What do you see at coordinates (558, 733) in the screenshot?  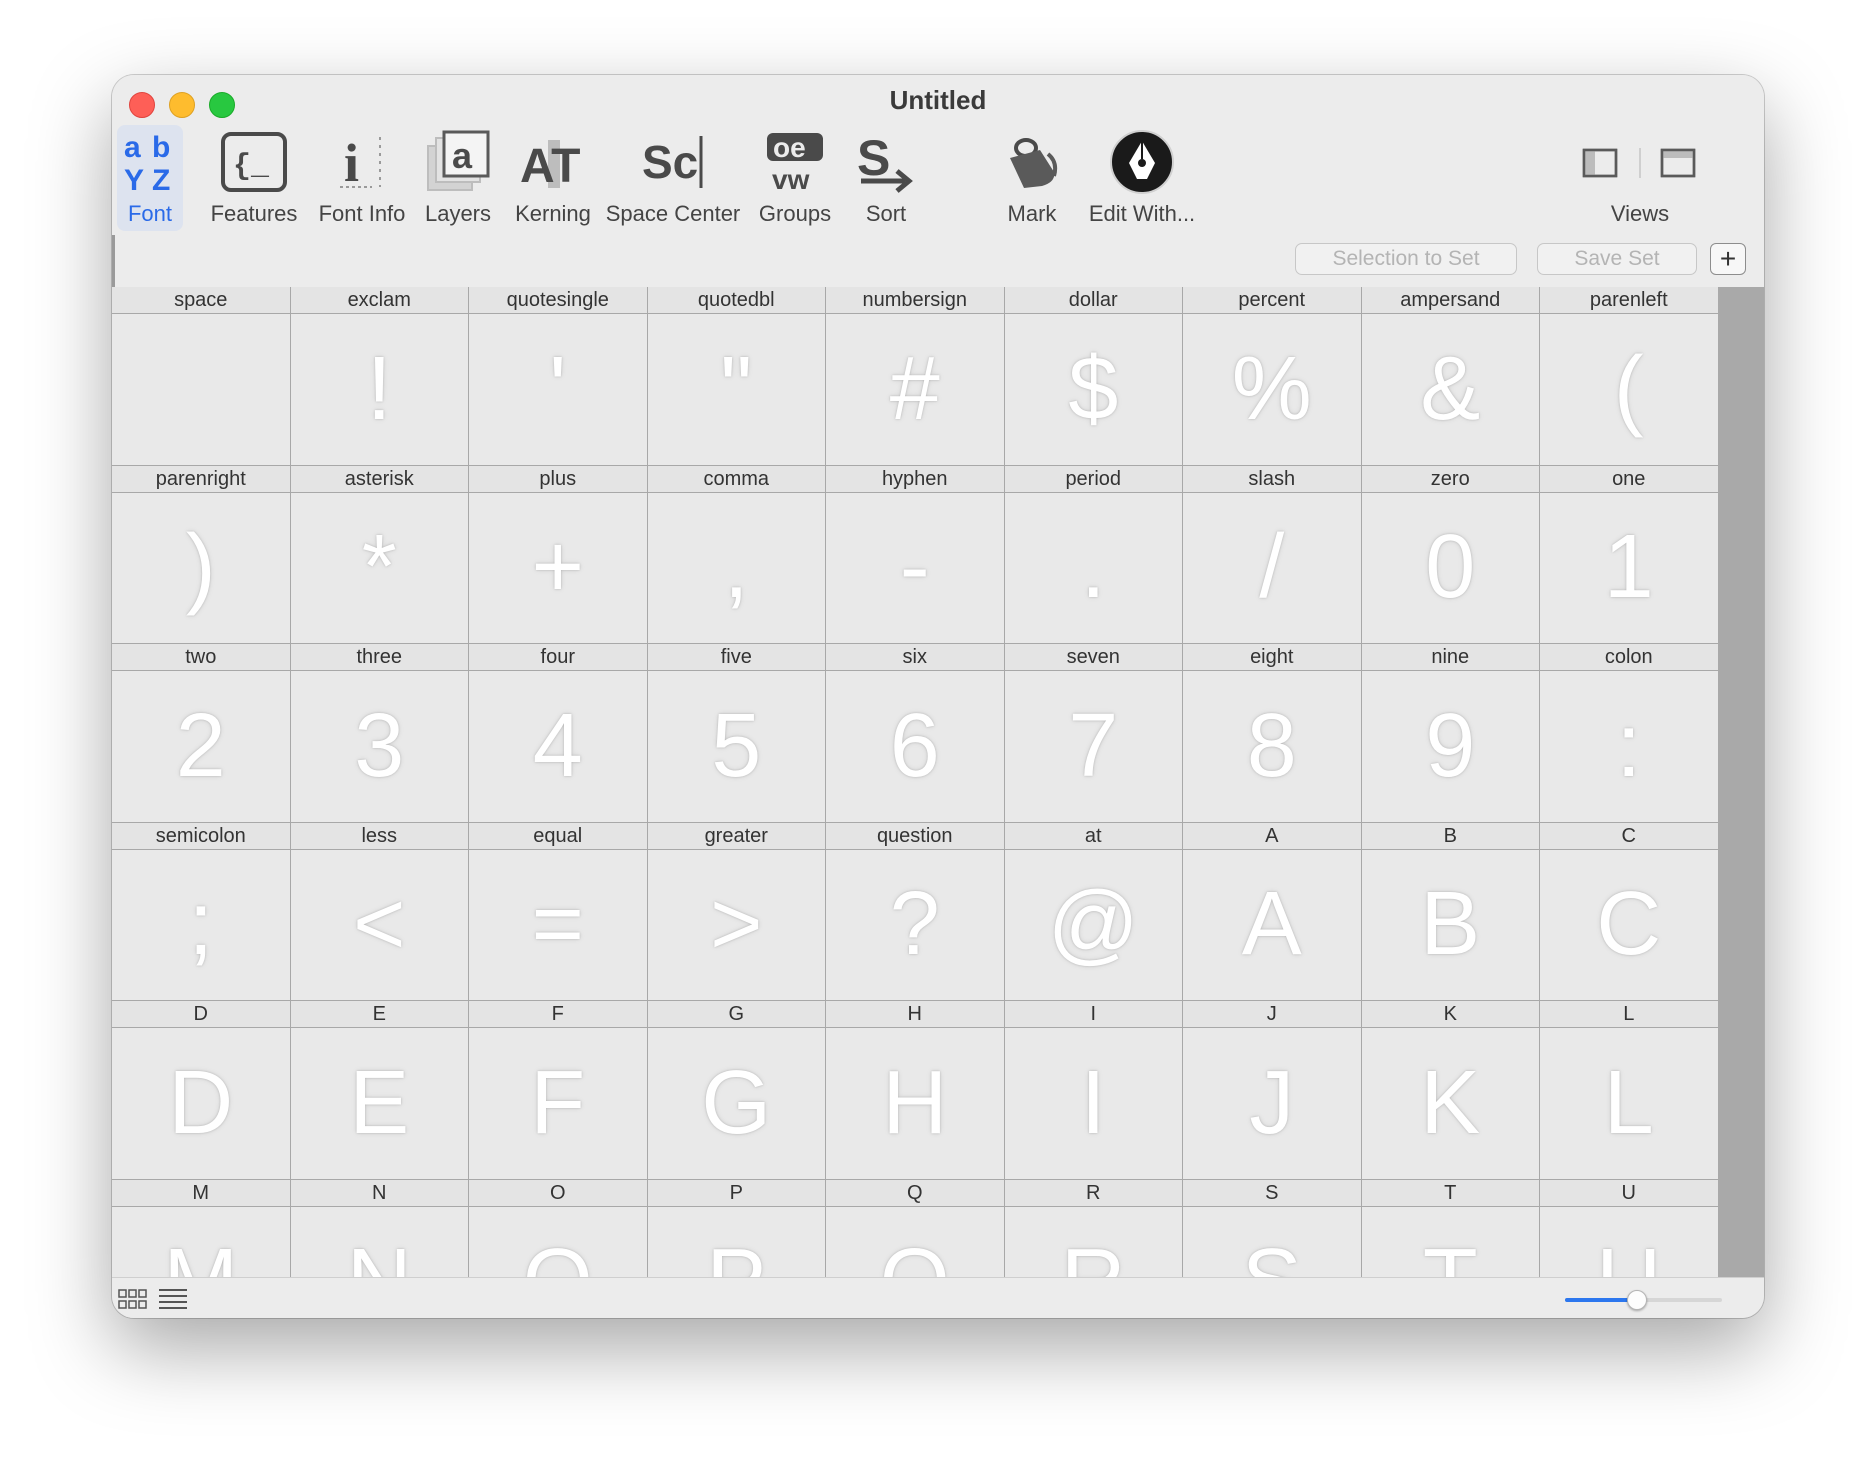 I see `glyph-cell: four 4` at bounding box center [558, 733].